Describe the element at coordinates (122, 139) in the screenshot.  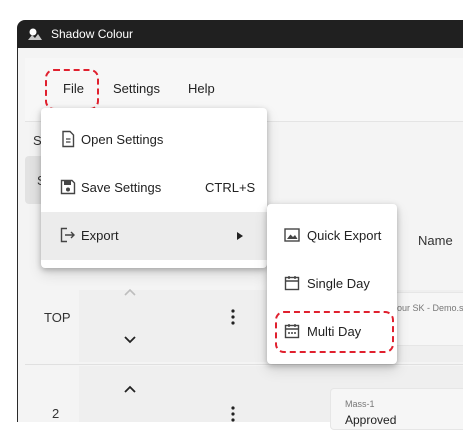
I see `menu-item-label: Open Settings` at that location.